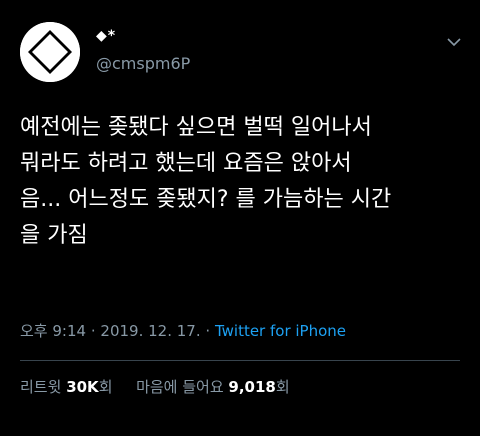 This screenshot has width=480, height=436. What do you see at coordinates (282, 387) in the screenshot?
I see `likes-unit: 회` at bounding box center [282, 387].